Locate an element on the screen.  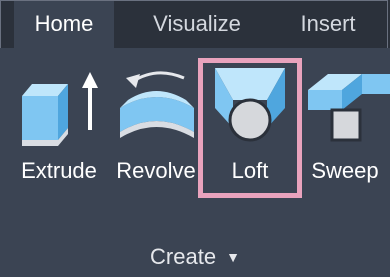
extrude-button: Extrude is located at coordinates (59, 123).